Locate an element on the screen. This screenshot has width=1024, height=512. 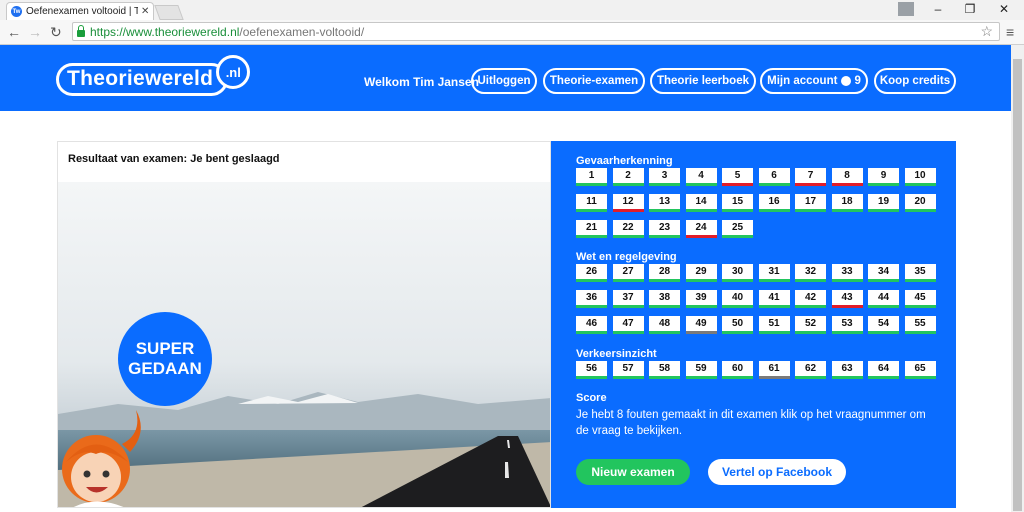
browser-tab: Tw Oefenexamen voltooid | Th ✕ is located at coordinates (80, 11).